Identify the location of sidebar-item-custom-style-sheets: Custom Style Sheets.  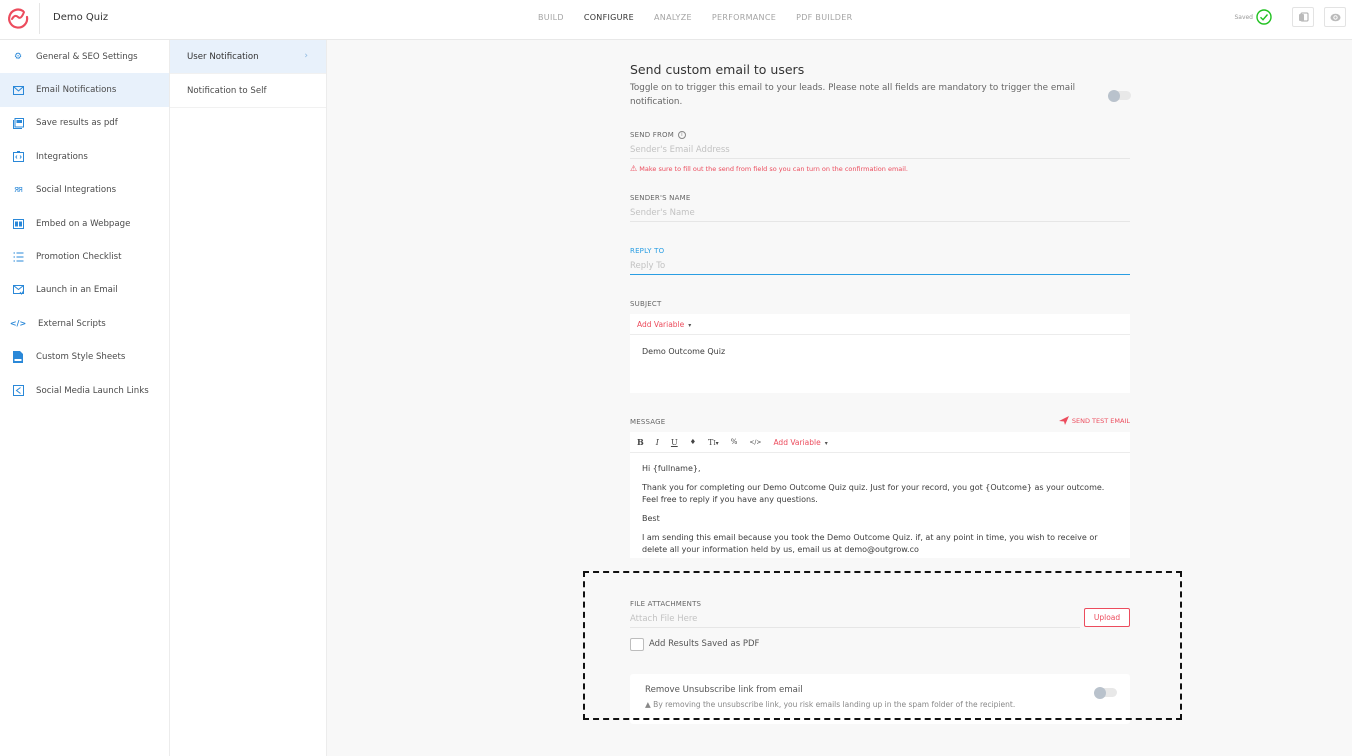
(84, 357).